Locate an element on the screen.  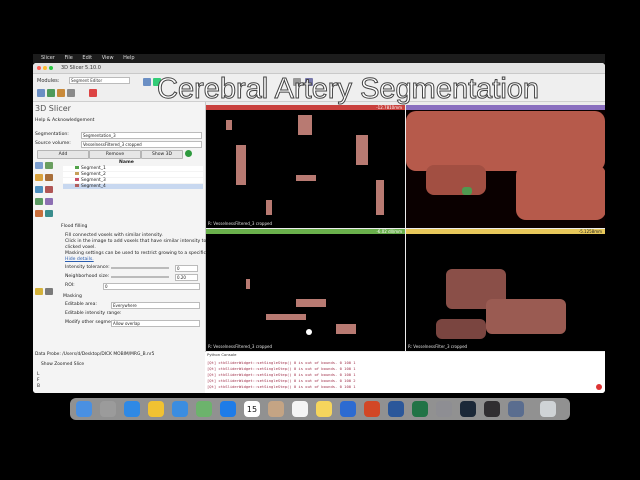
safari-icon is located at coordinates (132, 409).